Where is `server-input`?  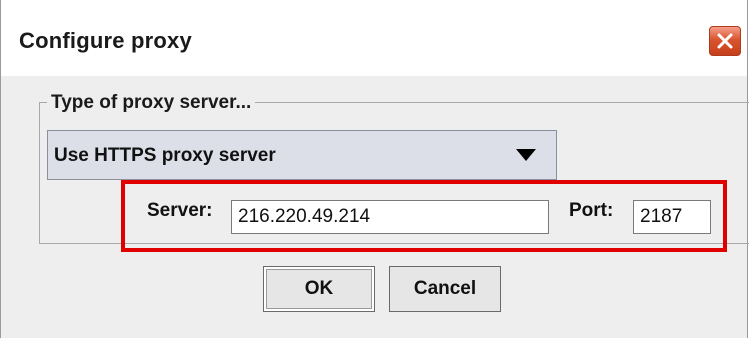 server-input is located at coordinates (390, 217).